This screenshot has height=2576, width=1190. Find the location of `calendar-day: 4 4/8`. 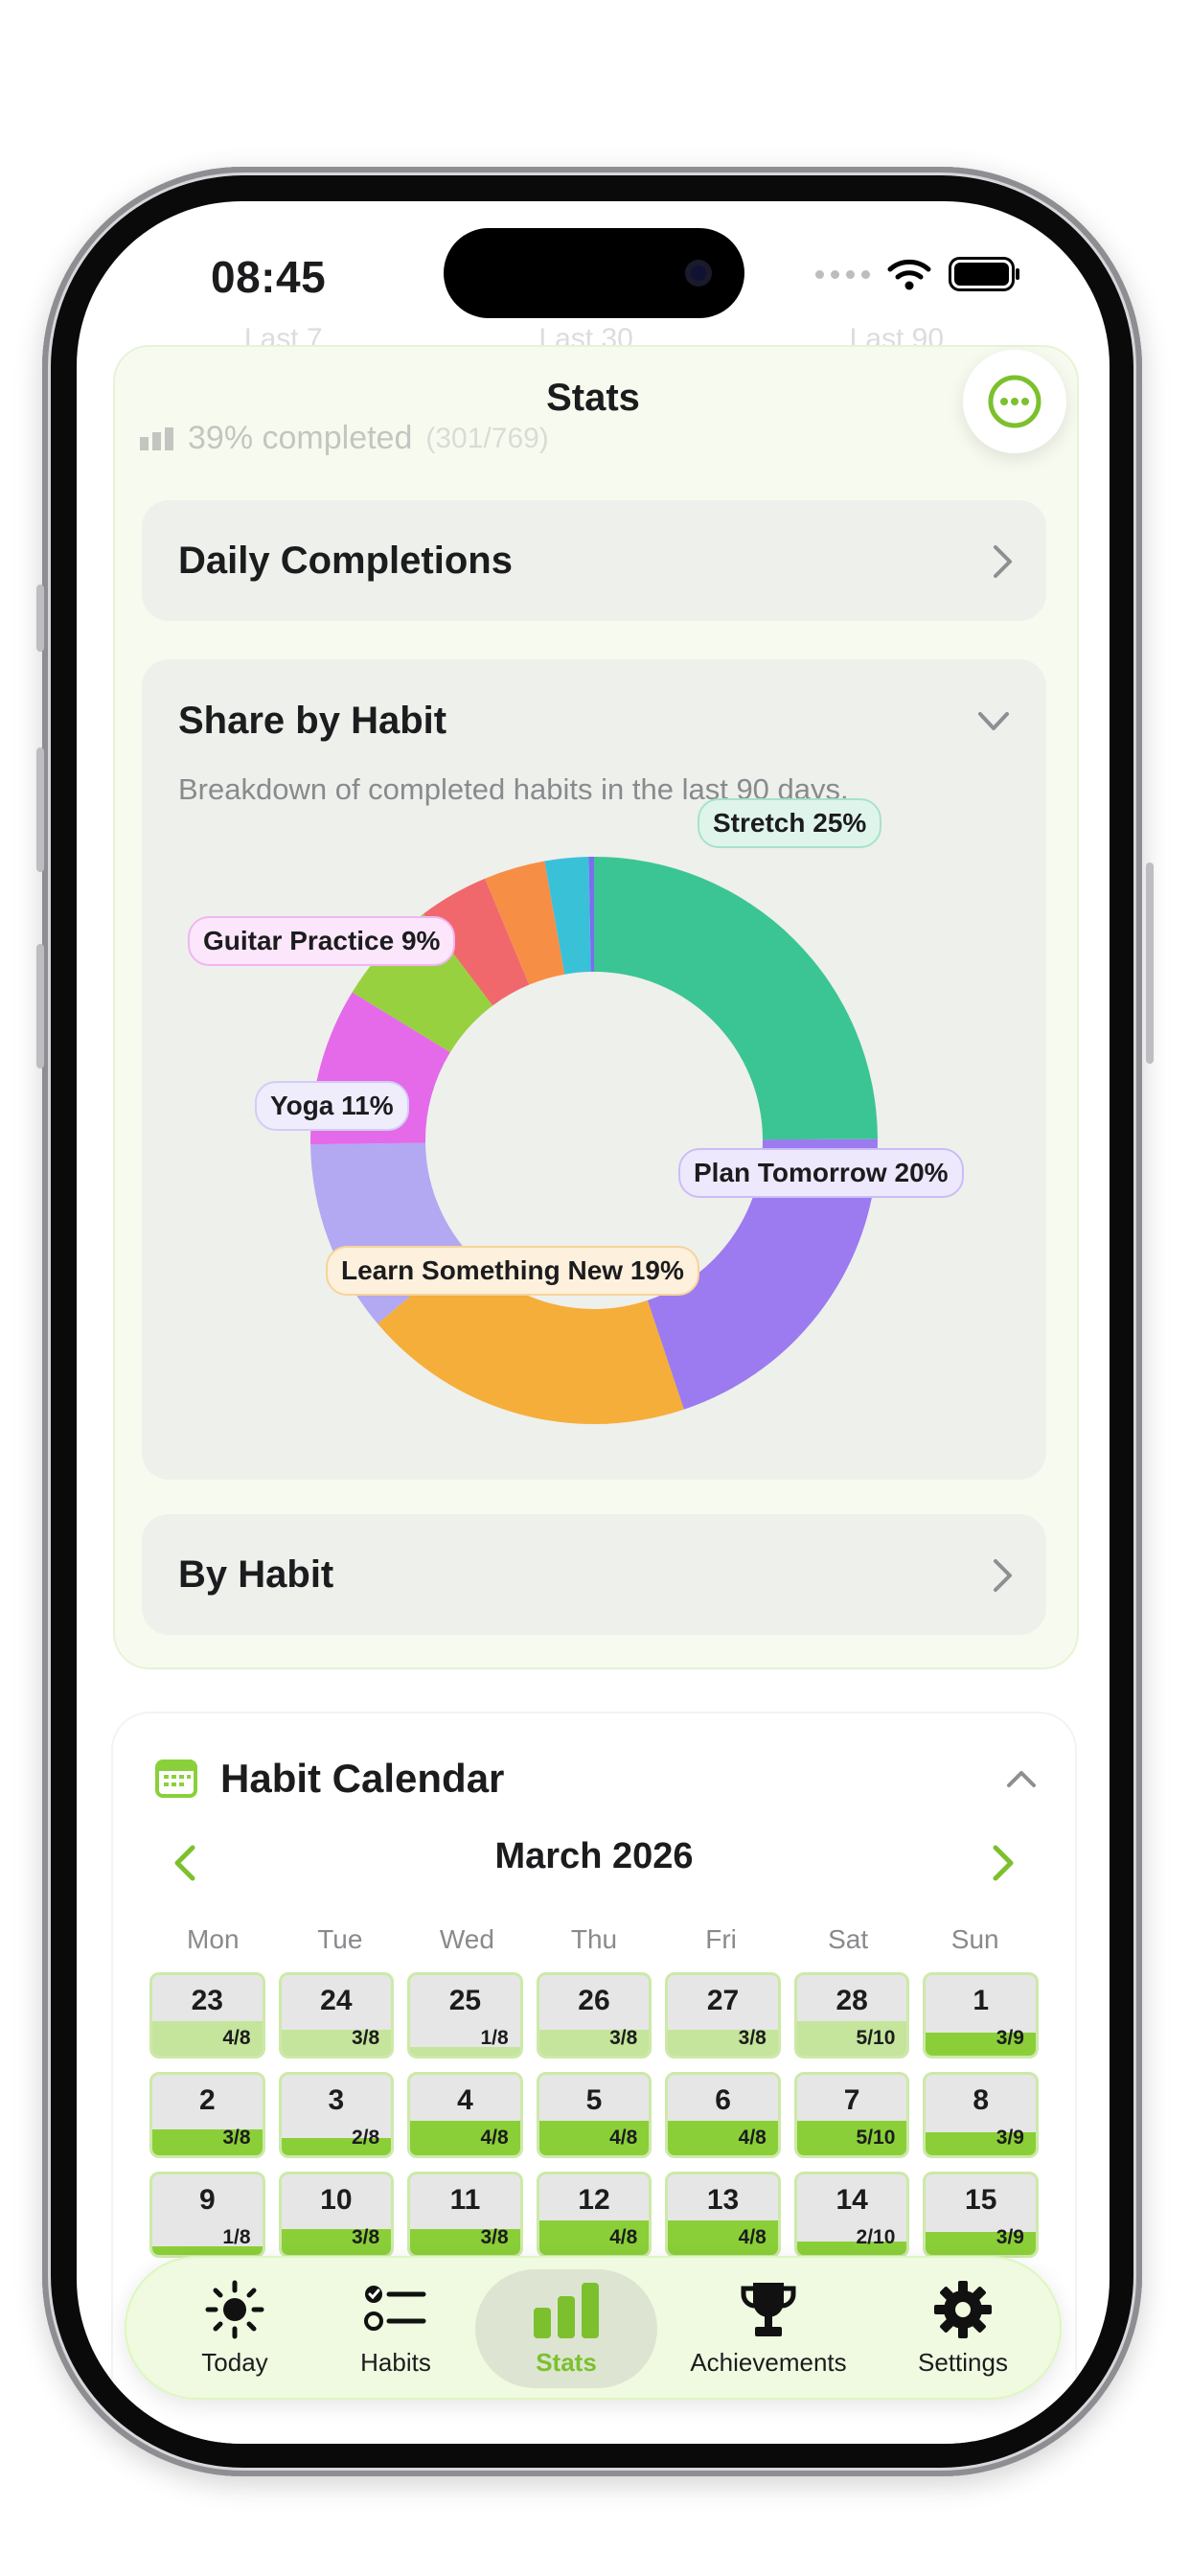

calendar-day: 4 4/8 is located at coordinates (465, 2115).